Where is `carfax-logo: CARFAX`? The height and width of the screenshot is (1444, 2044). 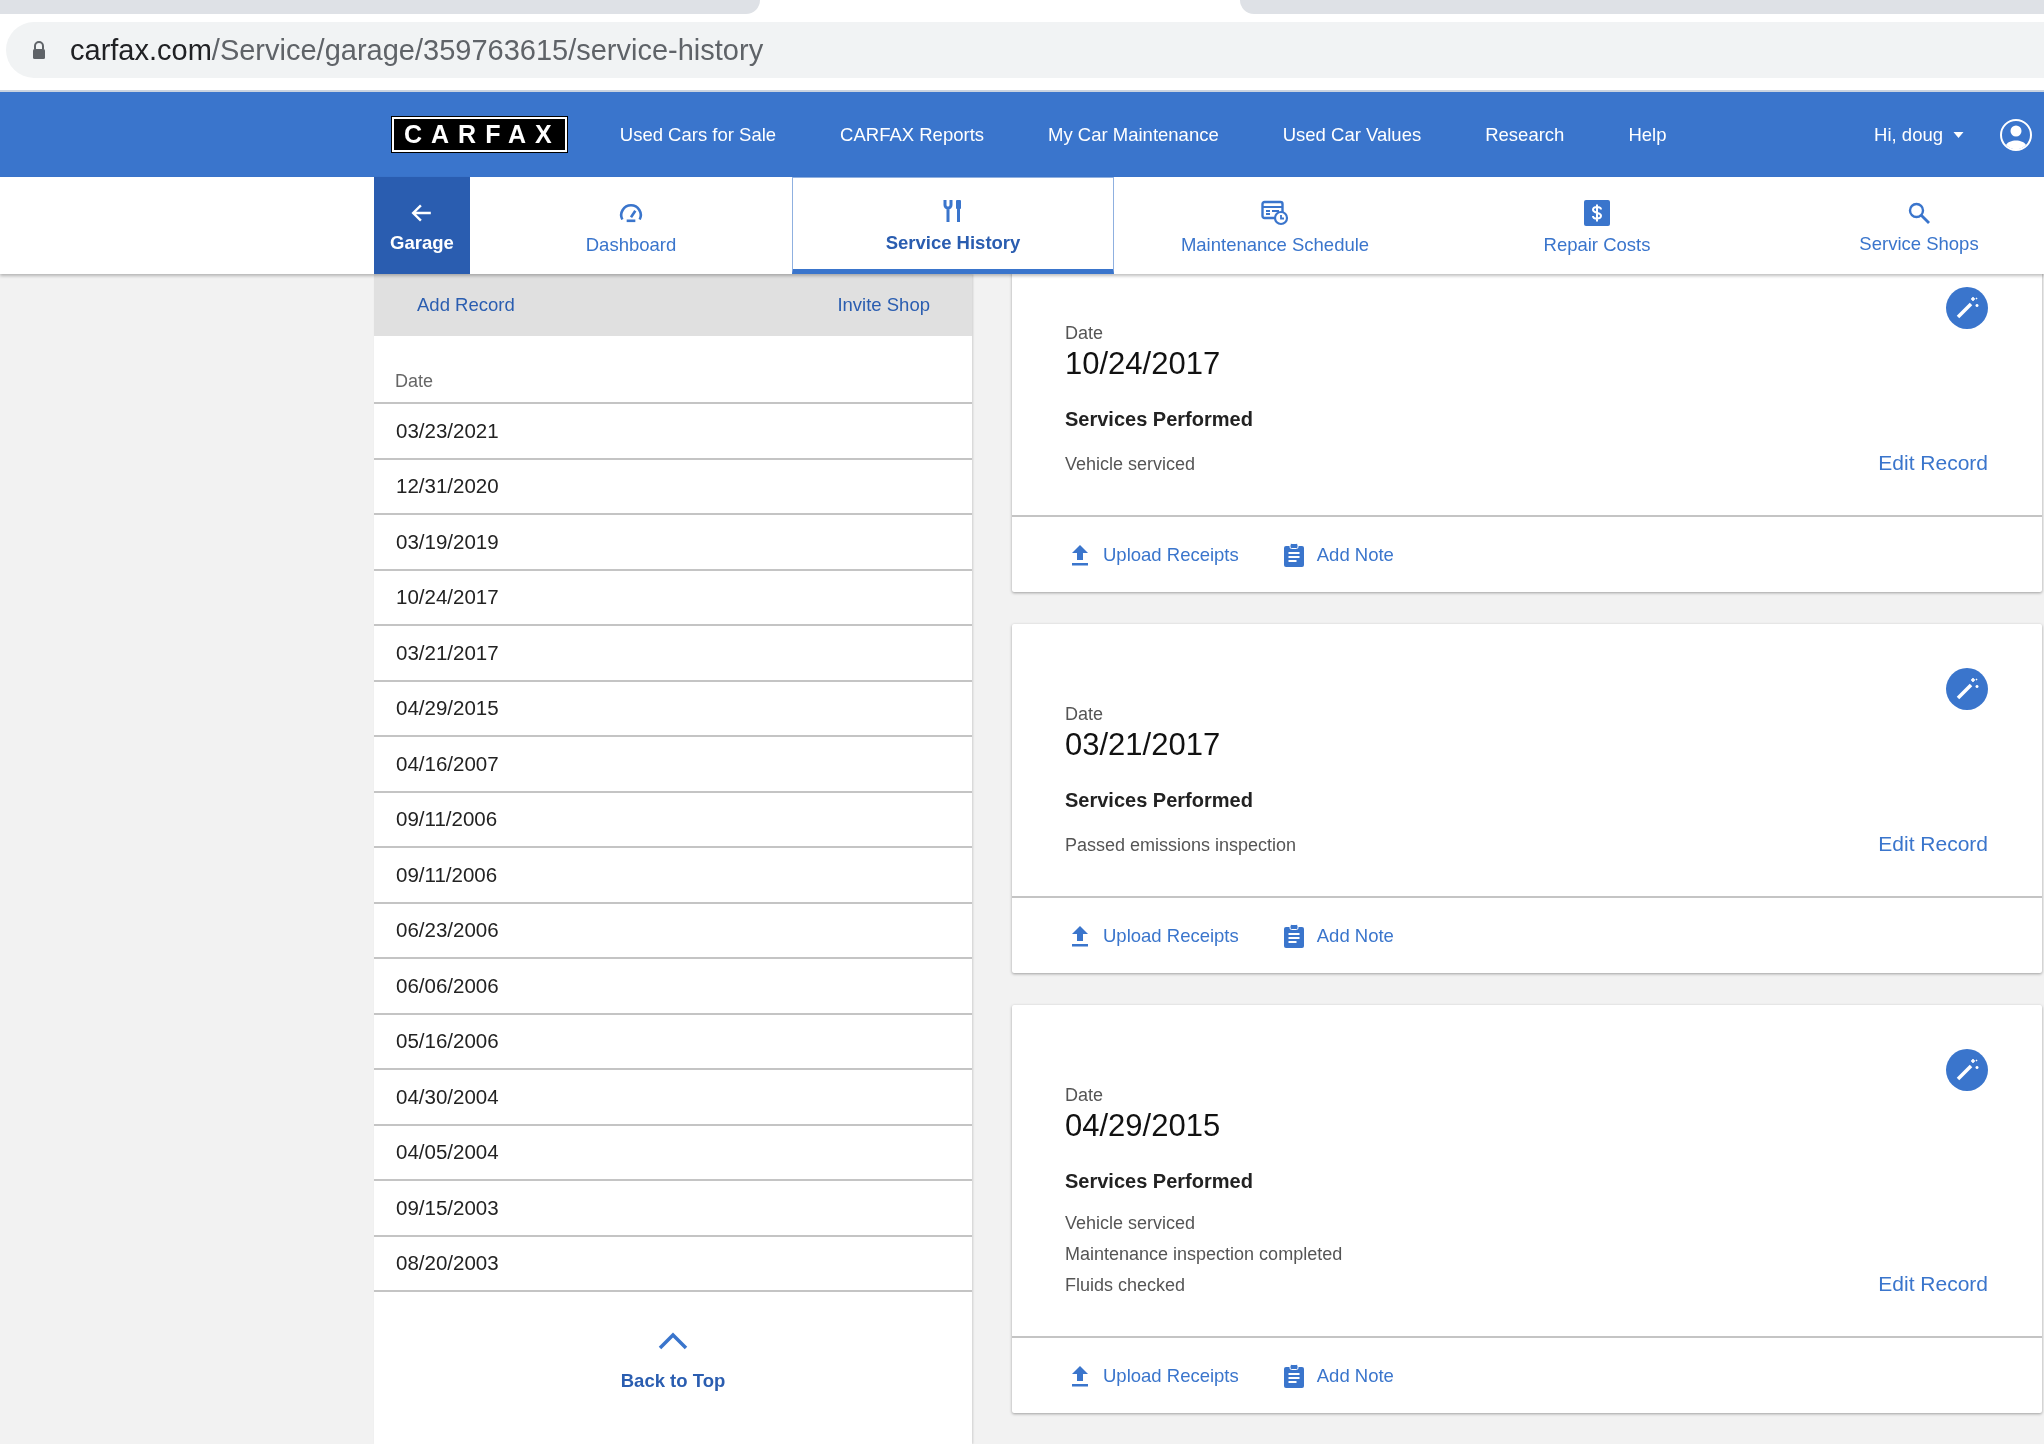
carfax-logo: CARFAX is located at coordinates (479, 134).